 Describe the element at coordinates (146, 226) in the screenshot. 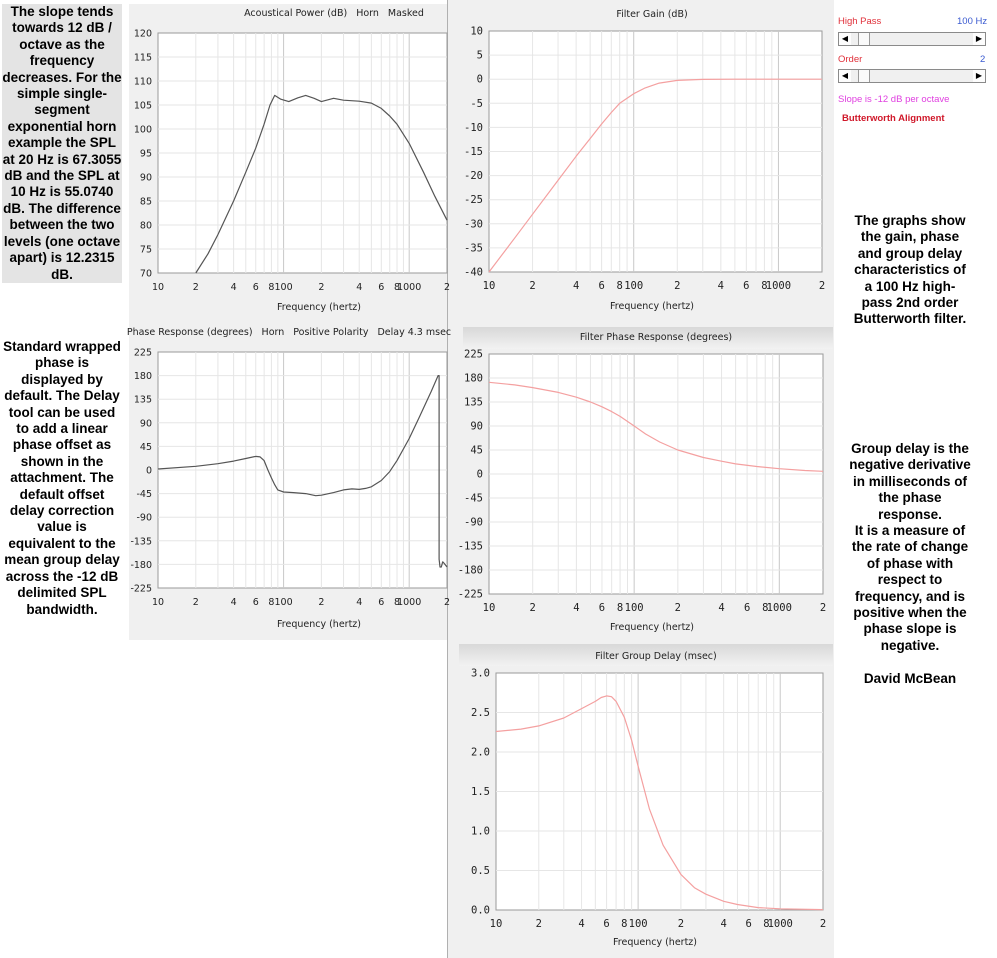

I see `y-tick-label: 80` at that location.